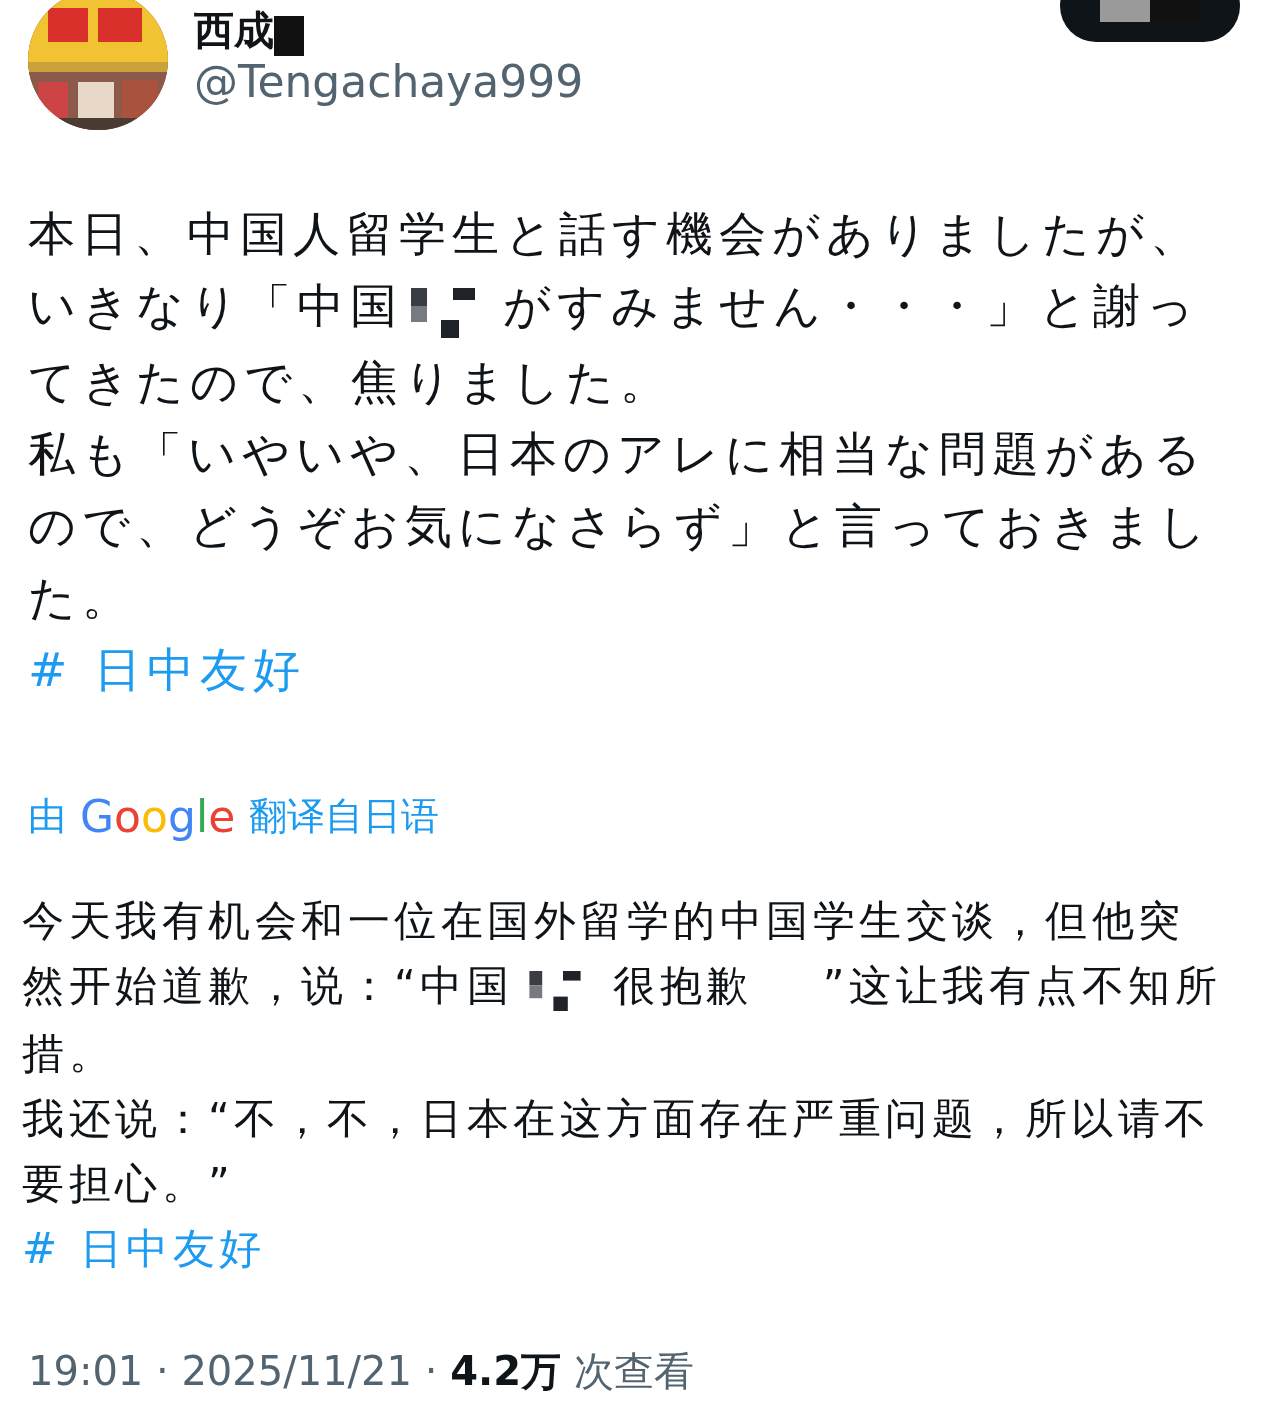 The width and height of the screenshot is (1280, 1413). I want to click on user-handle: @Tengachaya999, so click(389, 82).